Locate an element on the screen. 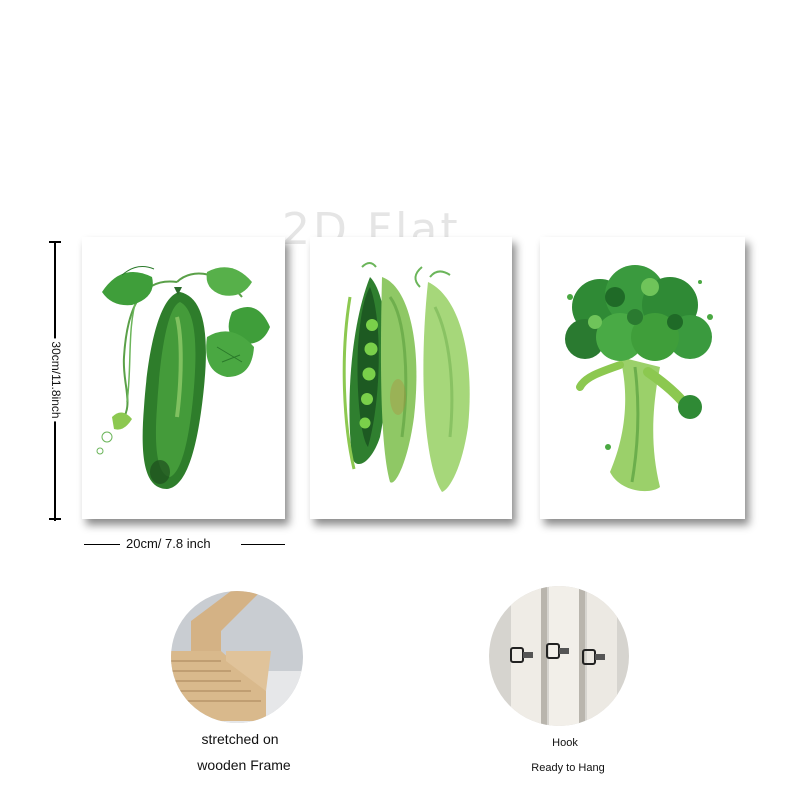 The image size is (800, 800). wooden-frame-photo is located at coordinates (237, 657).